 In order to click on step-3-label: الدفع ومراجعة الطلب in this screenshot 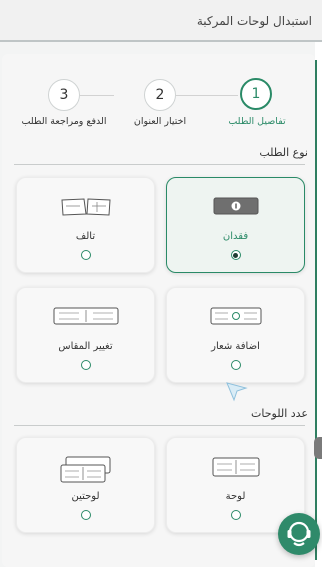, I will do `click(64, 121)`.